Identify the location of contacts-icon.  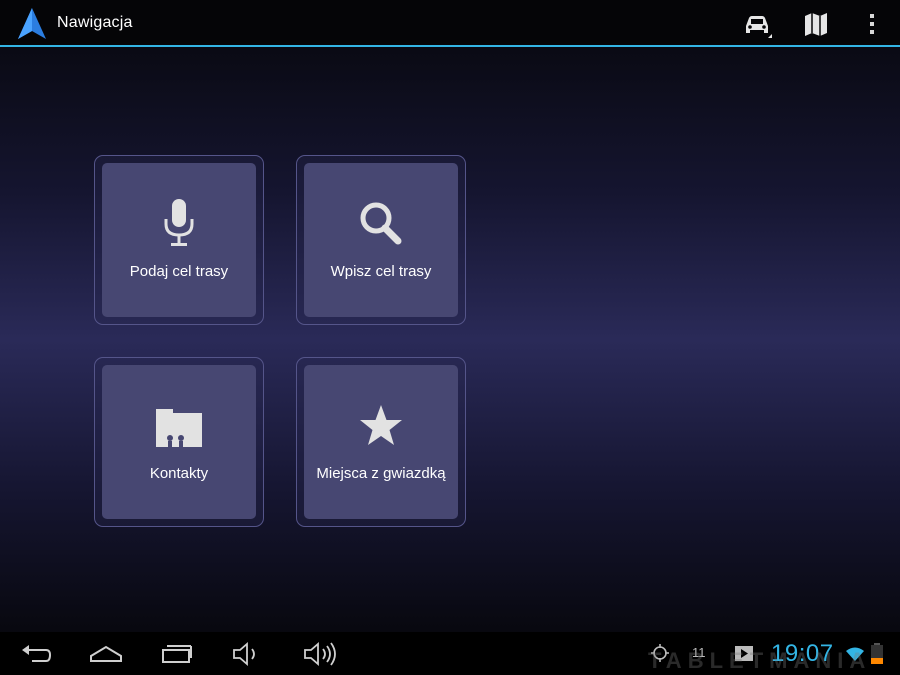
(179, 427).